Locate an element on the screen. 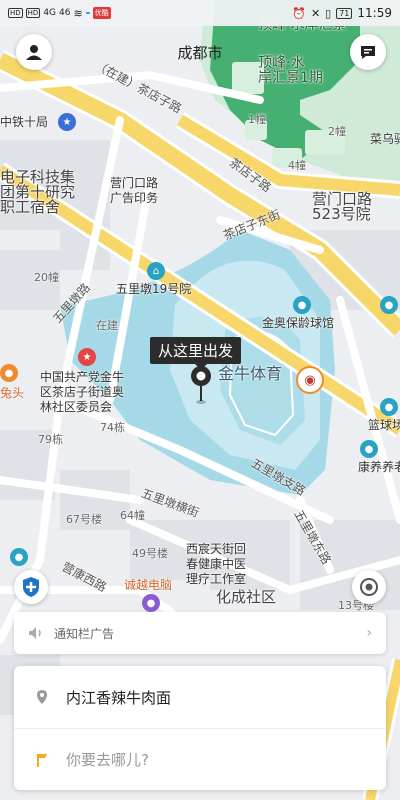 The height and width of the screenshot is (800, 400). locate-target-icon is located at coordinates (369, 587).